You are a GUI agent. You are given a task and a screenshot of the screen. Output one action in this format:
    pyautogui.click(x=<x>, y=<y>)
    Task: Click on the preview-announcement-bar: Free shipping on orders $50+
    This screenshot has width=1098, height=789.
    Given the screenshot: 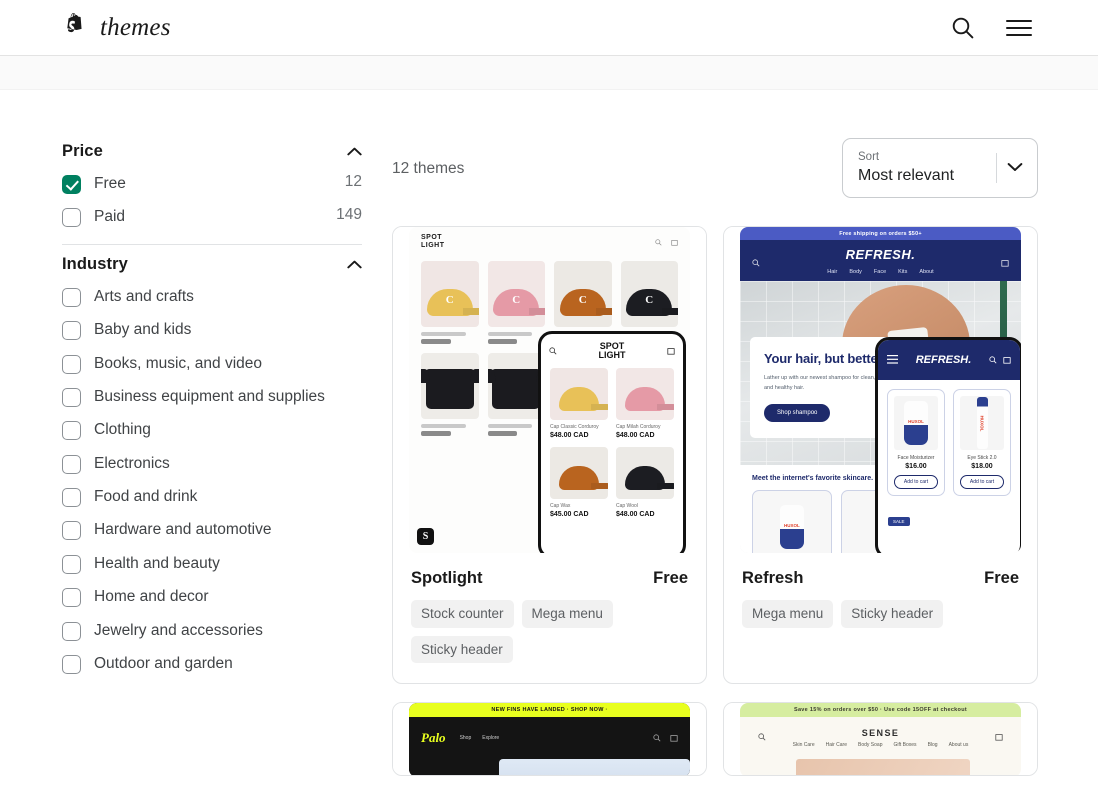 What is the action you would take?
    pyautogui.click(x=880, y=233)
    